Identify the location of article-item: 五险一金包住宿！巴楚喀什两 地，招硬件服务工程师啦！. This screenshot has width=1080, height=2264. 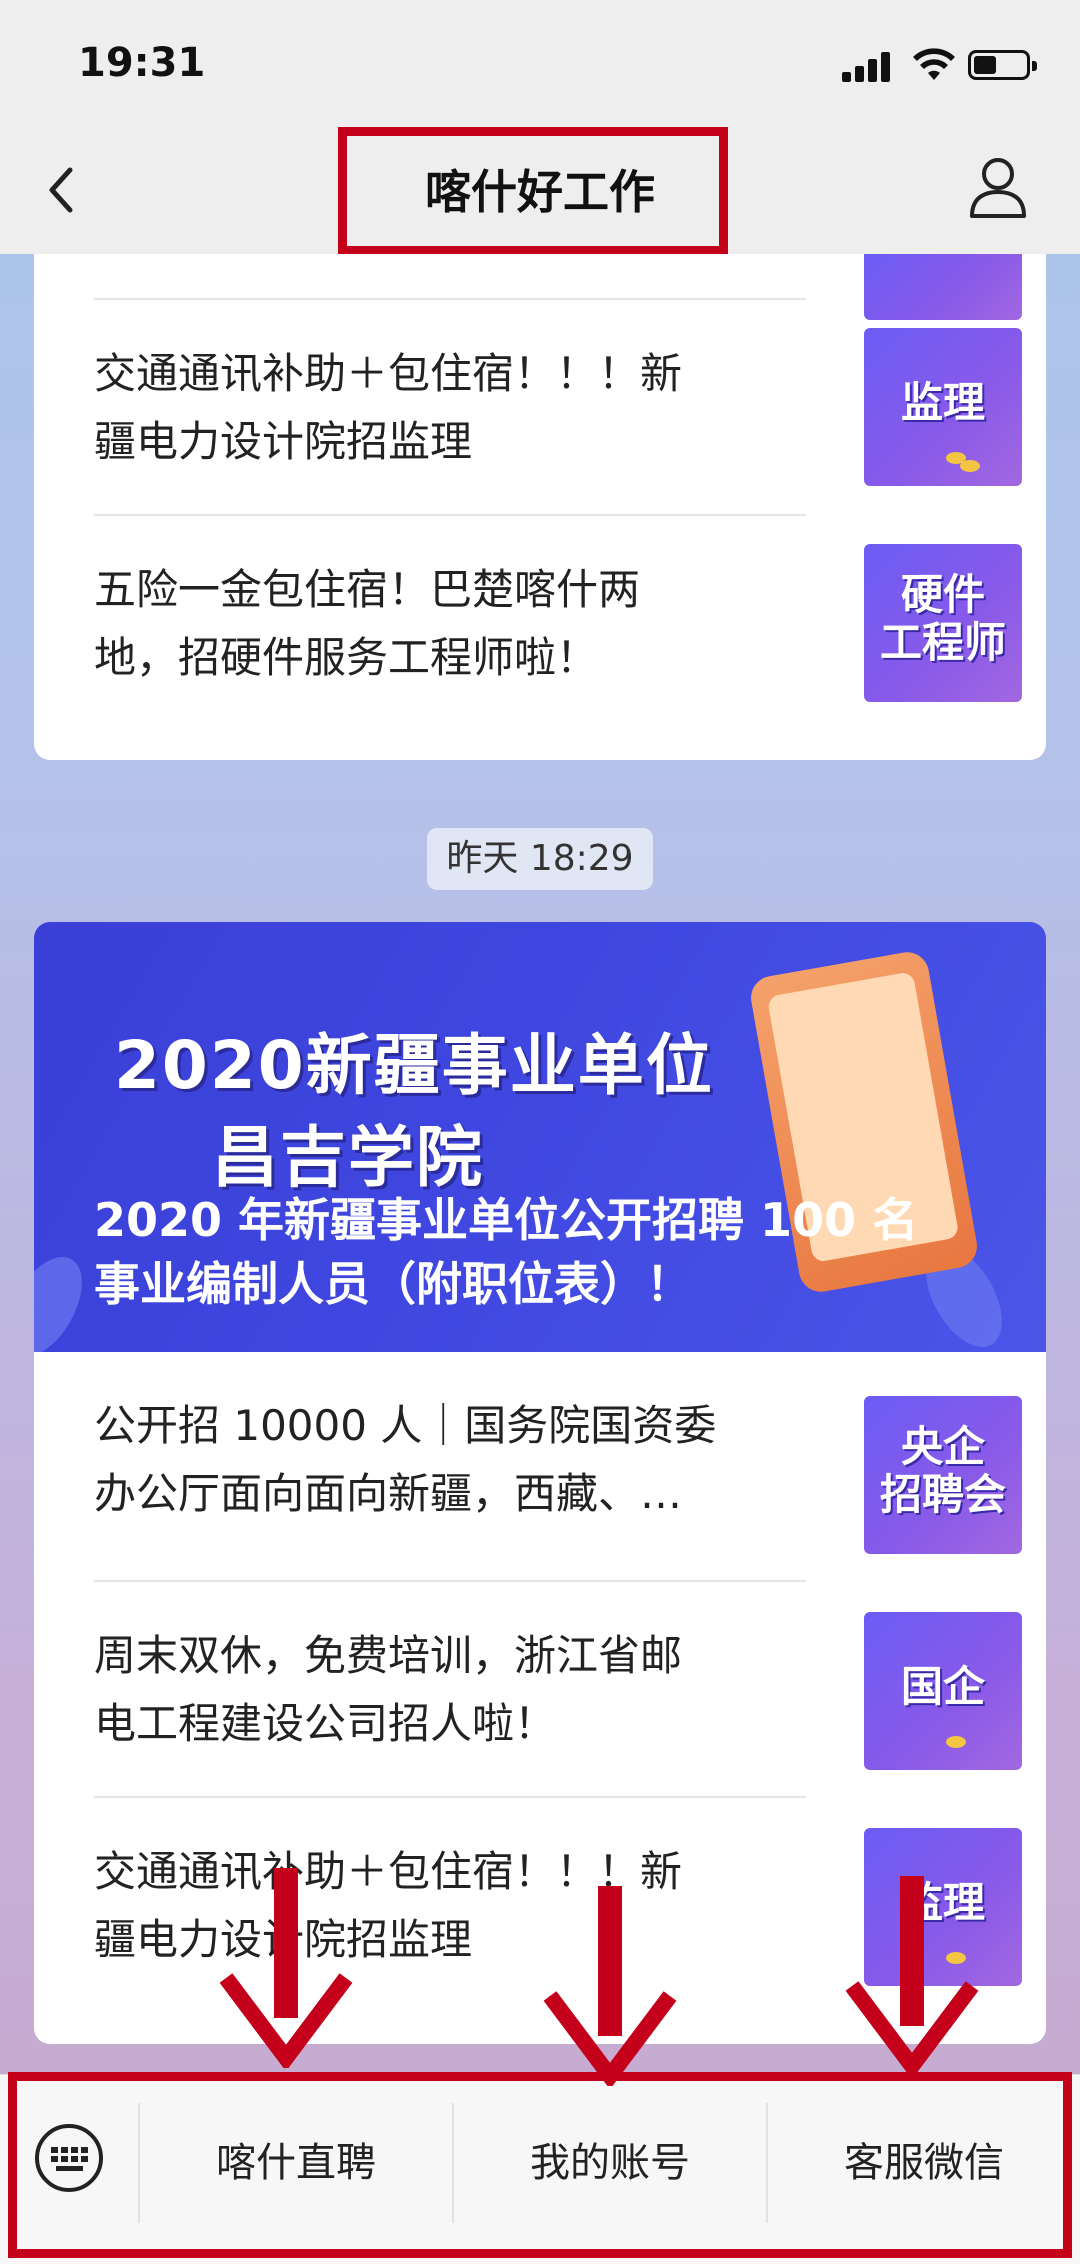
(450, 624).